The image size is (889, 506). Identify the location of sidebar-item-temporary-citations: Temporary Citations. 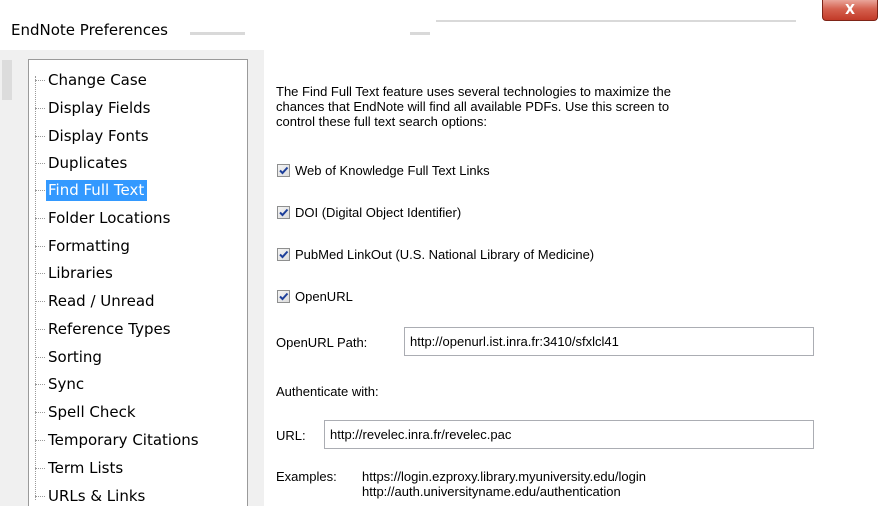
(140, 440).